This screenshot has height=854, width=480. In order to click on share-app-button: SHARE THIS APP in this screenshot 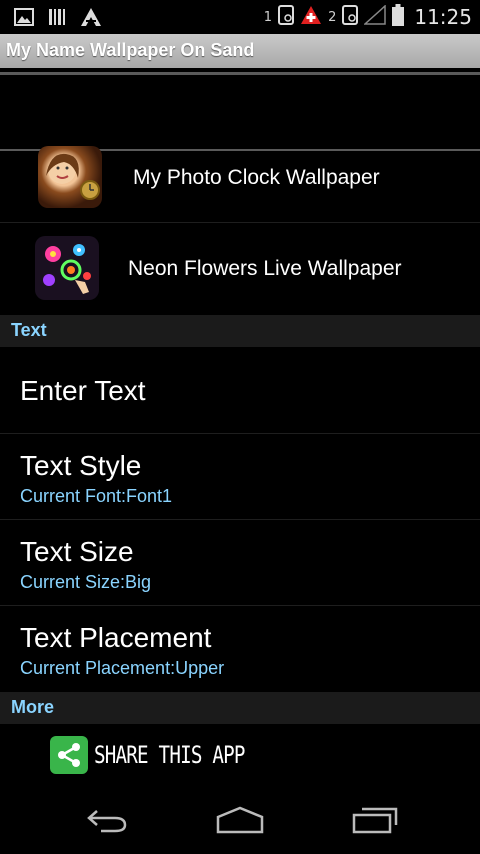, I will do `click(166, 755)`.